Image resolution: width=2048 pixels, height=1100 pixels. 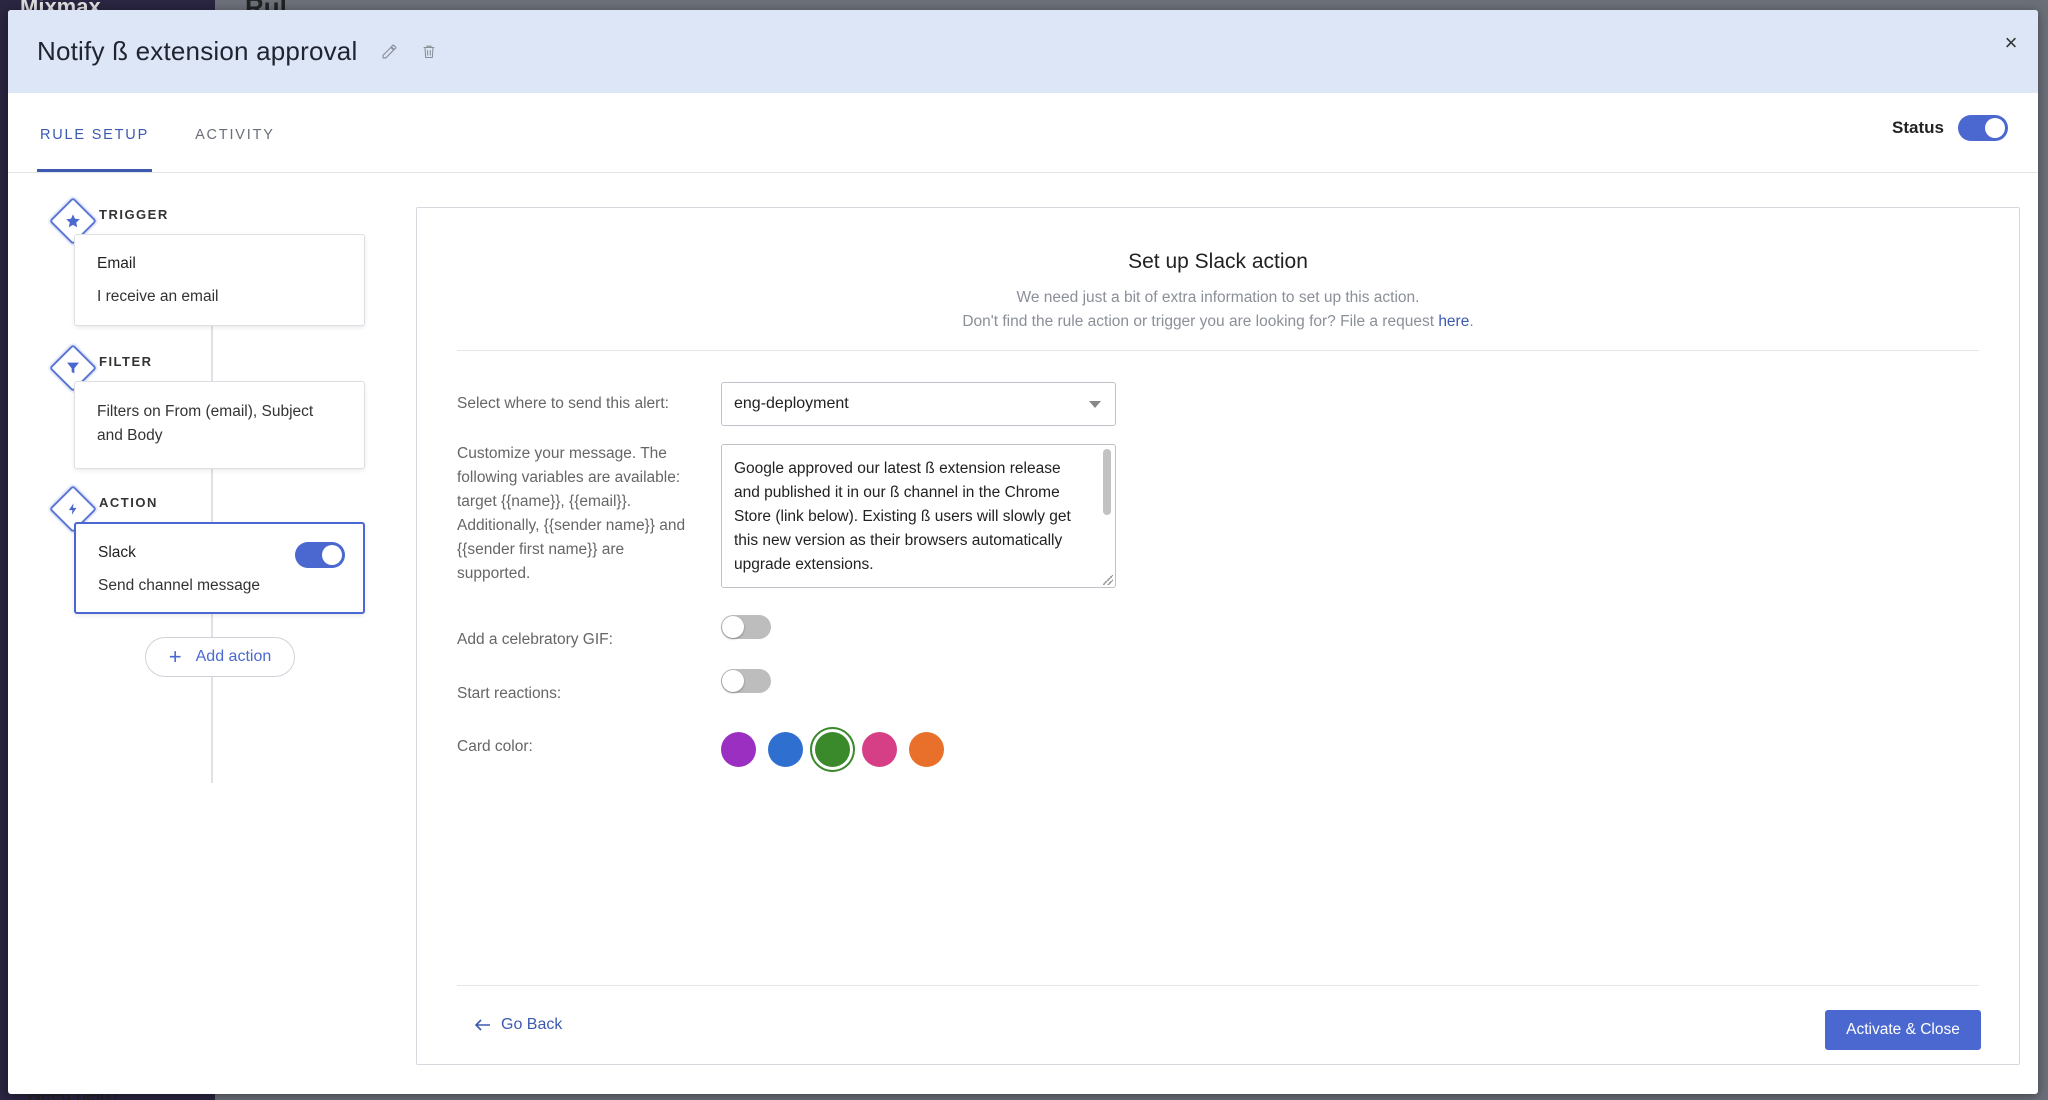 I want to click on file-request-link: here, so click(x=1453, y=321).